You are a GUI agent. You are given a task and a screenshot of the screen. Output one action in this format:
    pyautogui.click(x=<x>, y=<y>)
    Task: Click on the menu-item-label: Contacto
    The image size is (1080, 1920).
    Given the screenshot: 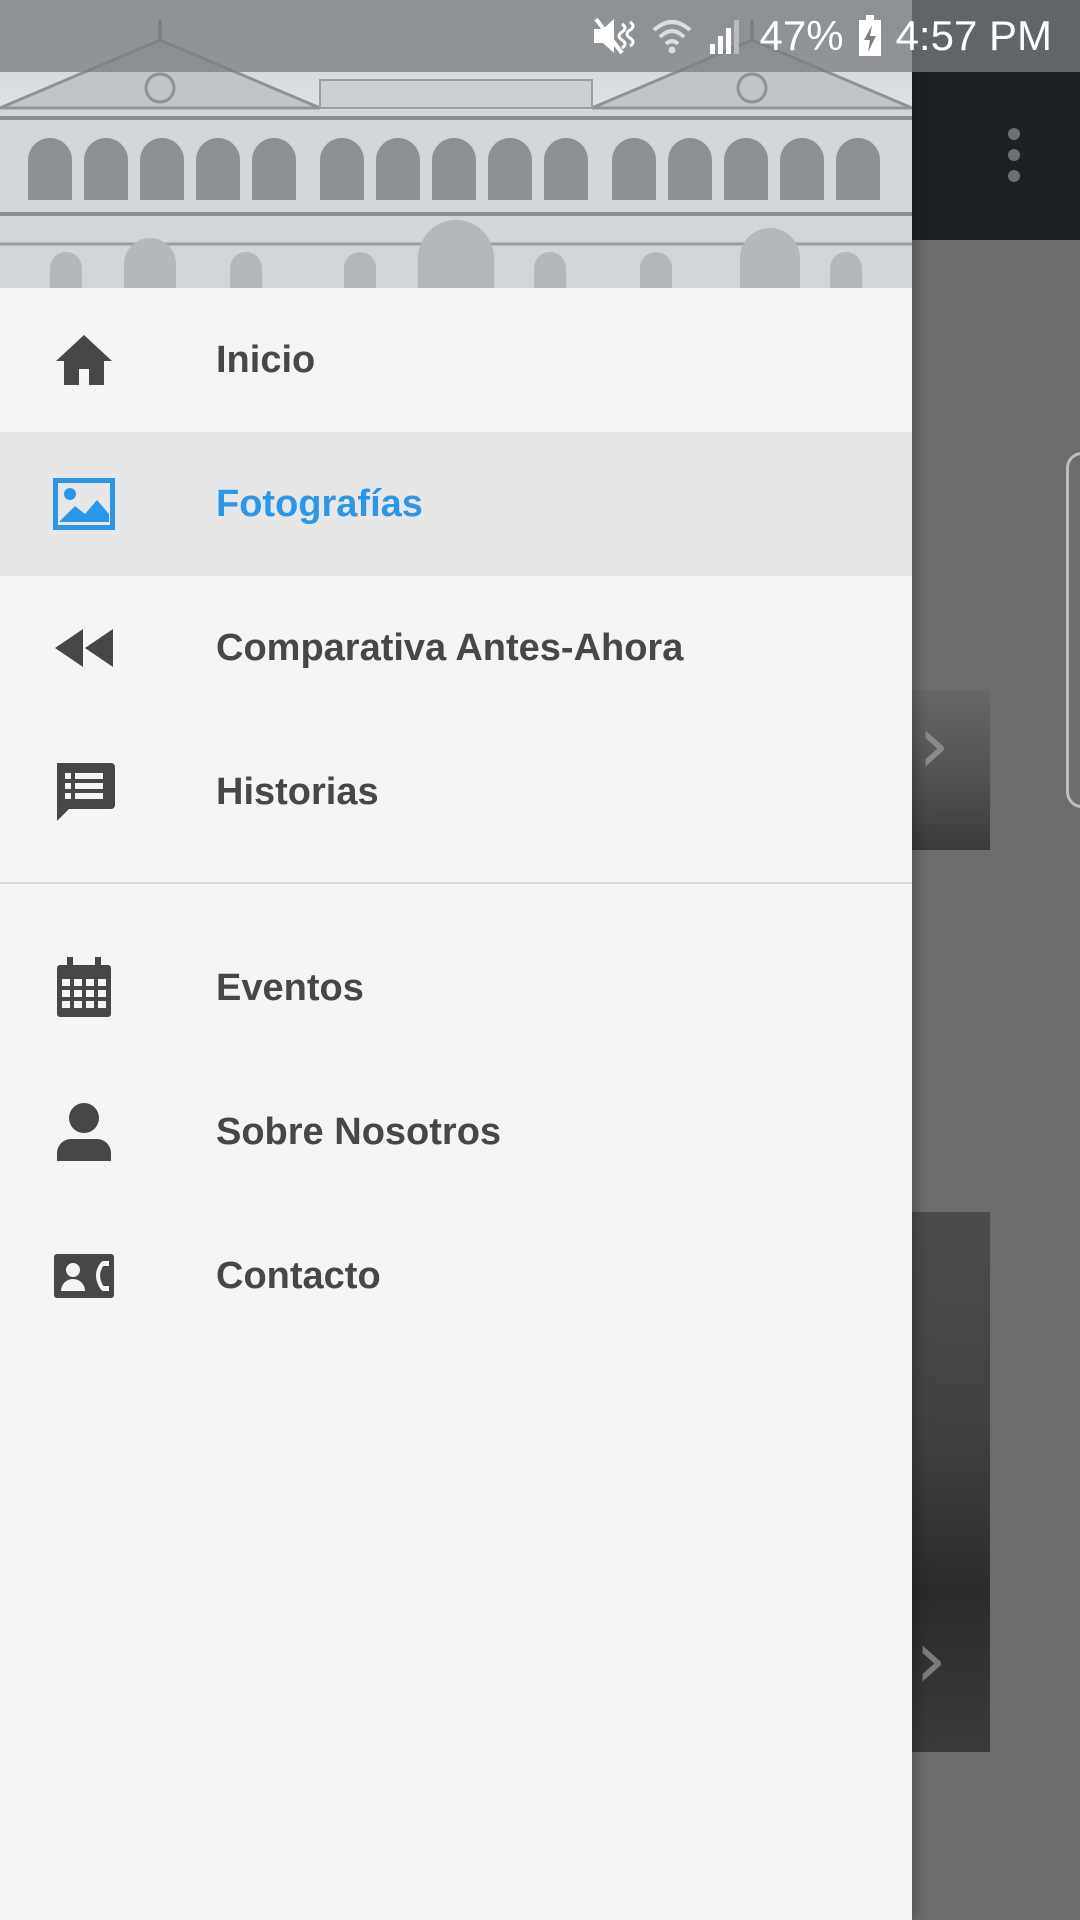 What is the action you would take?
    pyautogui.click(x=298, y=1275)
    